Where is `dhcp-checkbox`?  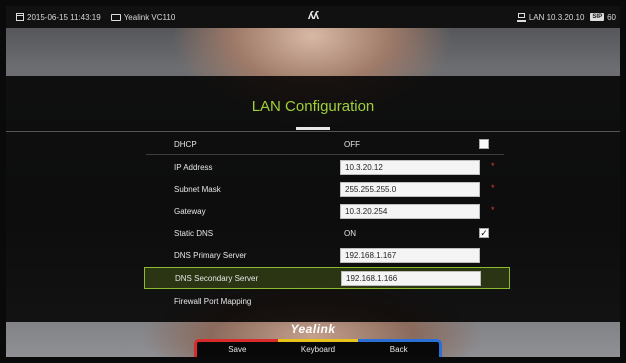
dhcp-checkbox is located at coordinates (484, 144).